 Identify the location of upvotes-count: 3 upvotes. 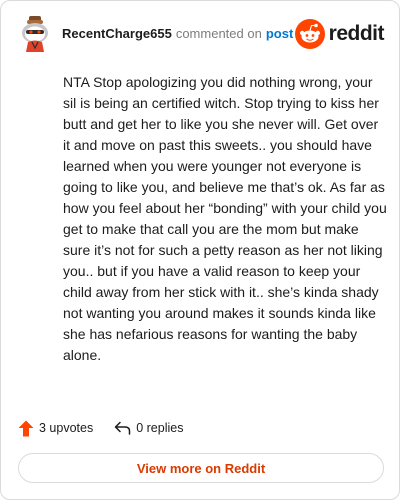
(66, 428).